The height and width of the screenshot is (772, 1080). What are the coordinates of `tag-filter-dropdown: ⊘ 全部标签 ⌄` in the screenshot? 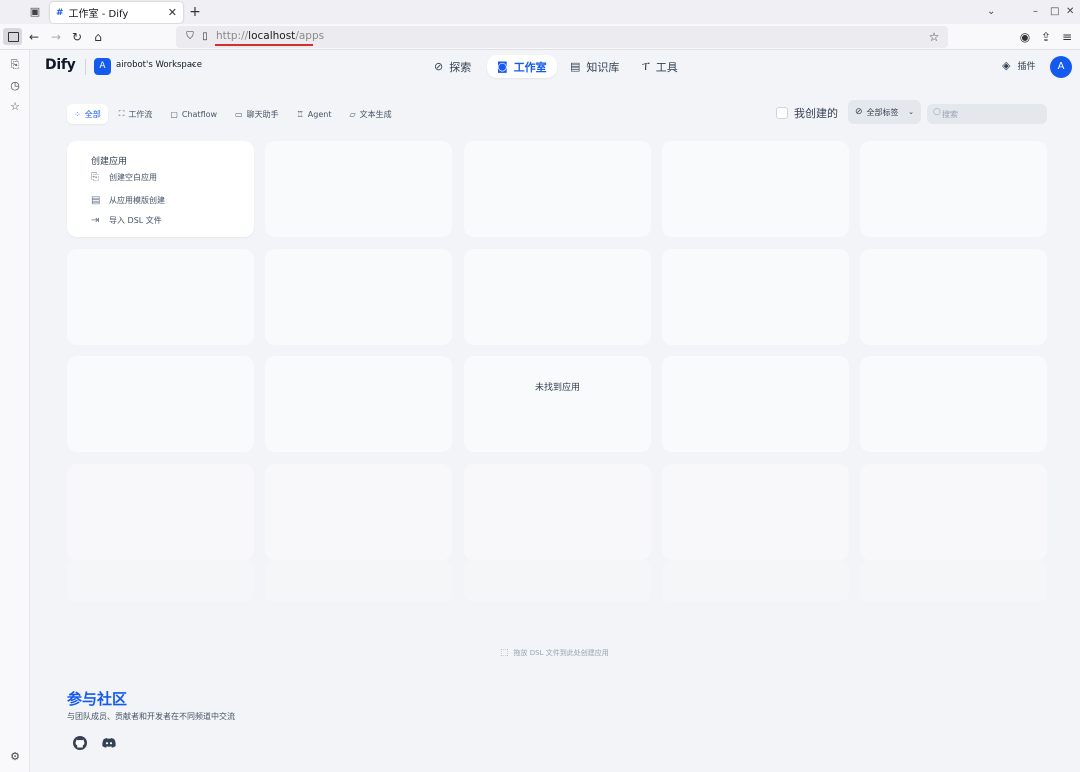 It's located at (884, 112).